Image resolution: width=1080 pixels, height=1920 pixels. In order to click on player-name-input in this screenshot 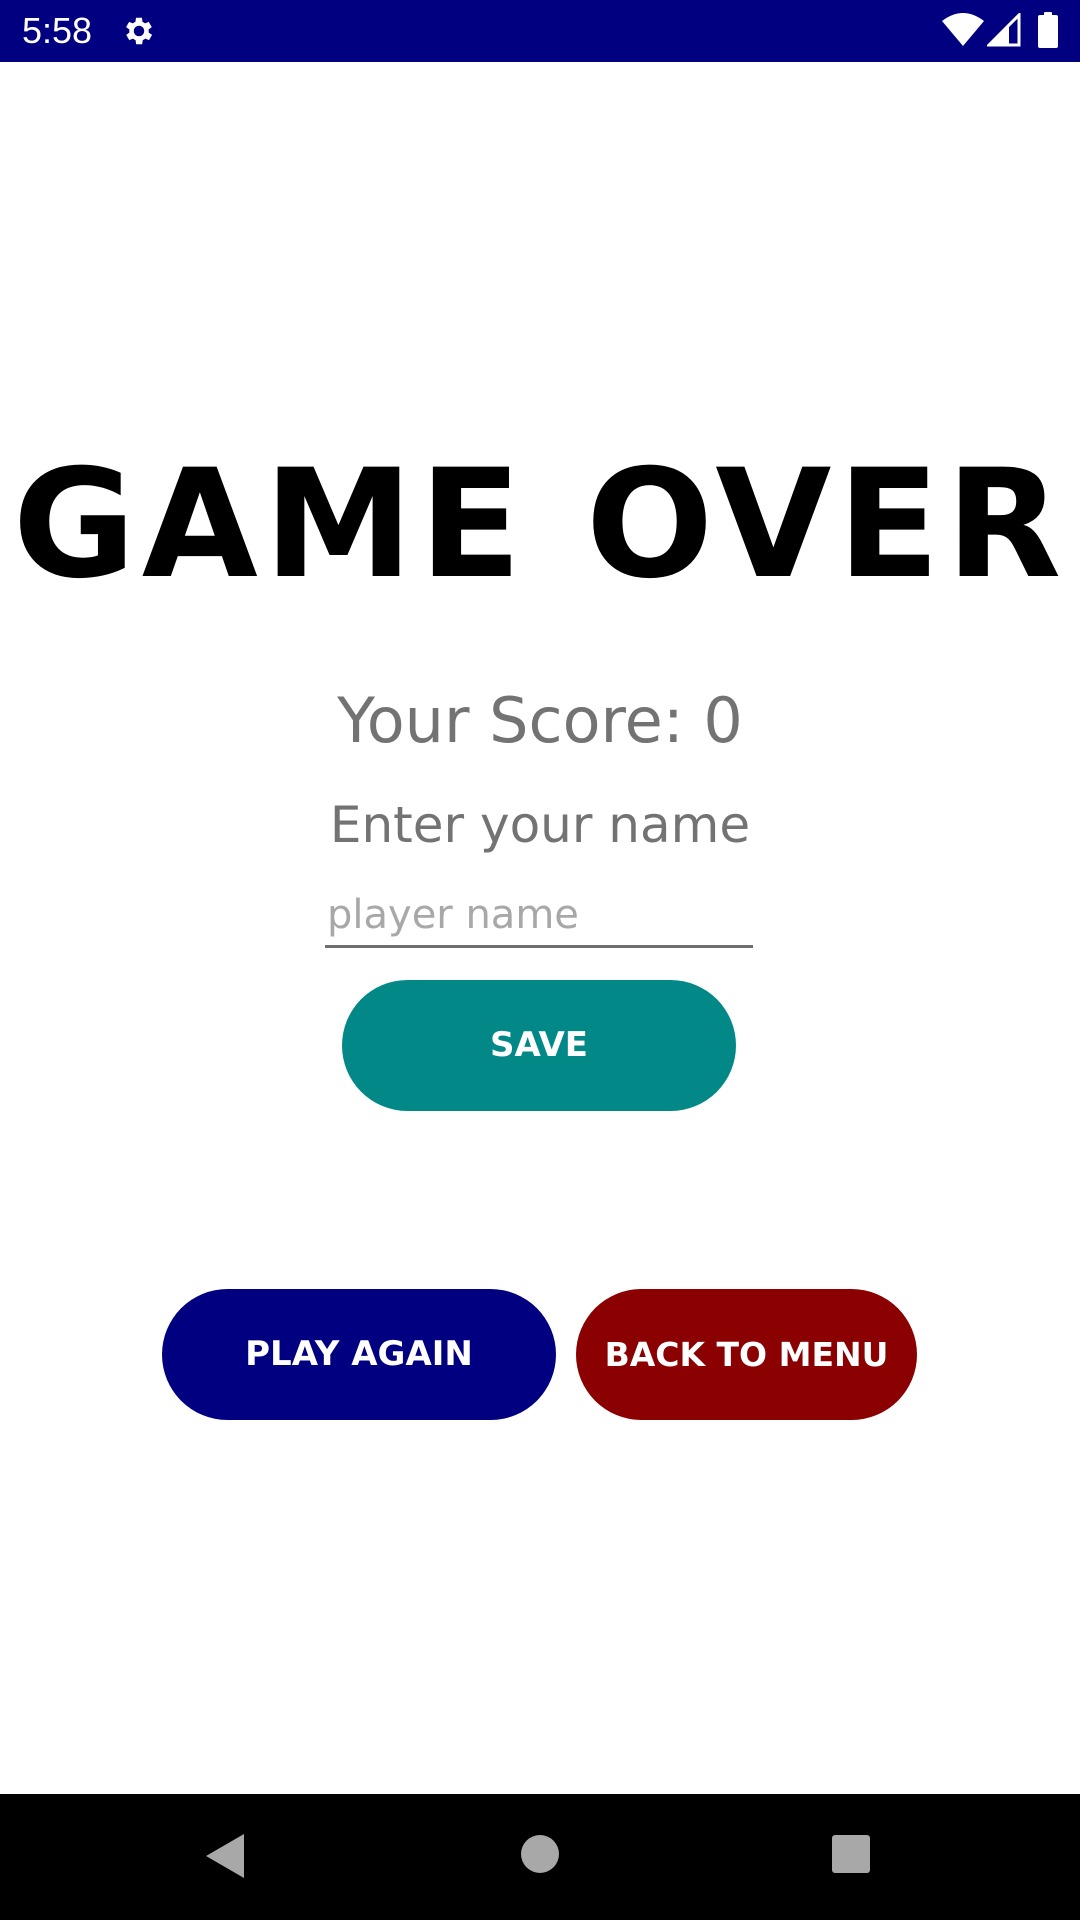, I will do `click(539, 916)`.